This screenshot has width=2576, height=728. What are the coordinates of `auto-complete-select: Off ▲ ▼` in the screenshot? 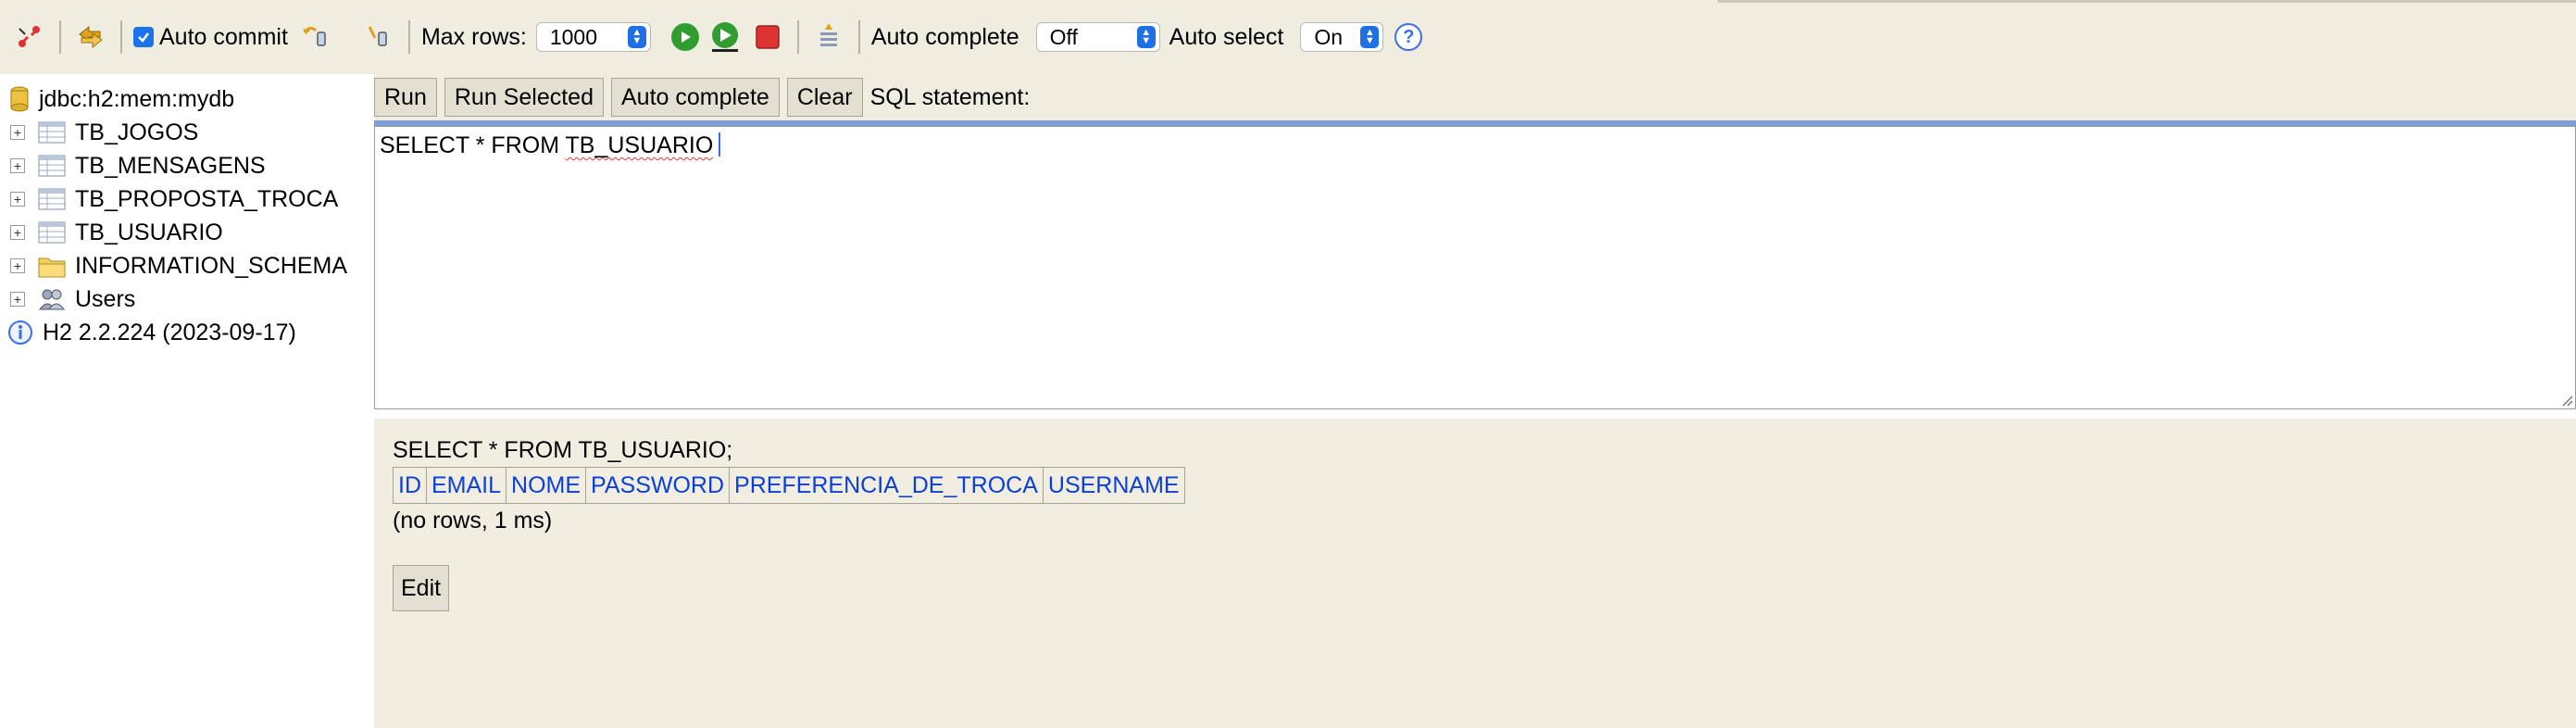 It's located at (1097, 37).